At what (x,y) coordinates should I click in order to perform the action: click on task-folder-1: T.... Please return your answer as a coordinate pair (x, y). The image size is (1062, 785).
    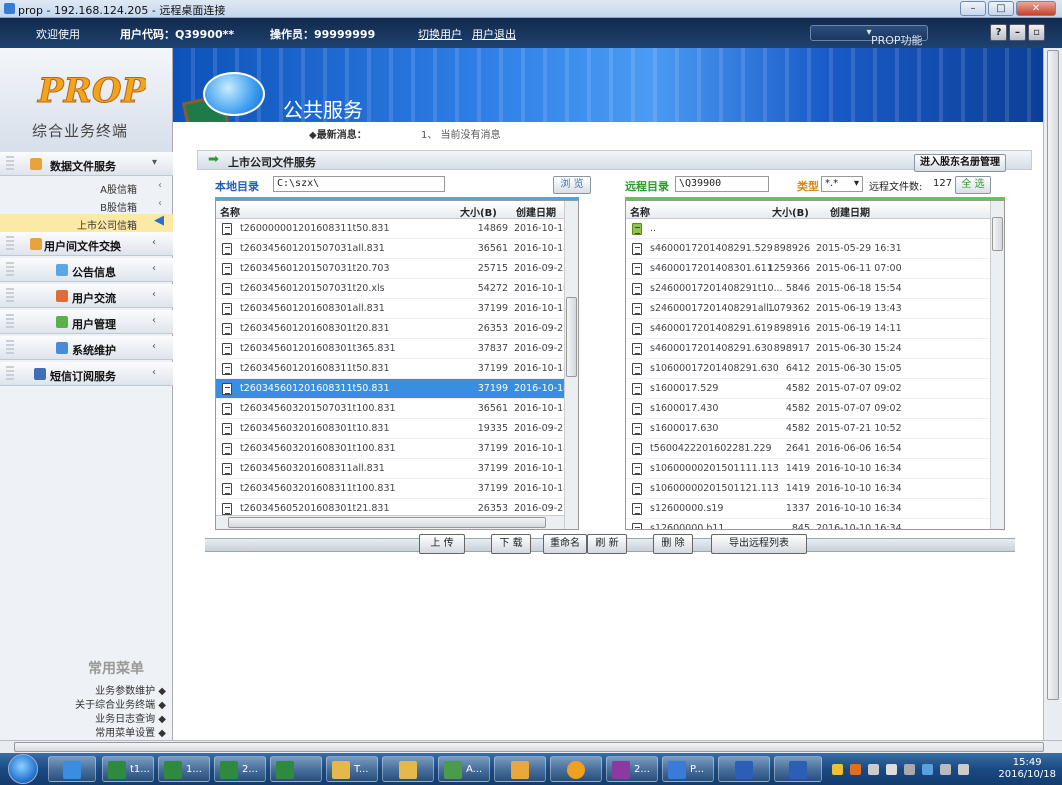
    Looking at the image, I should click on (352, 769).